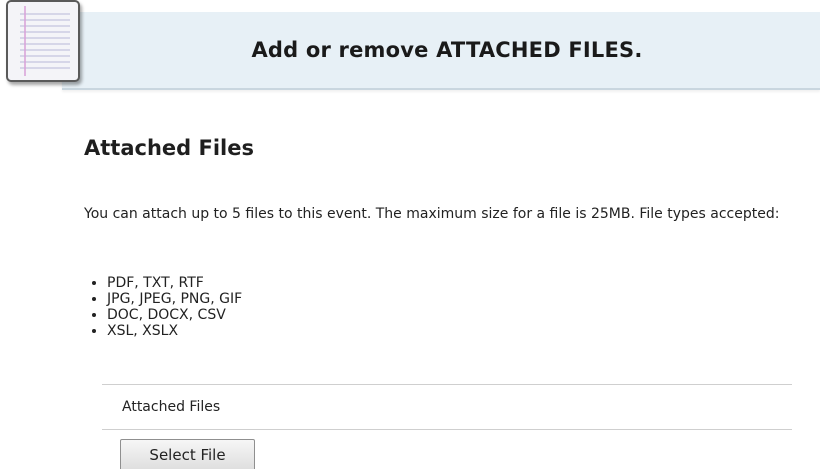 This screenshot has height=469, width=820. What do you see at coordinates (174, 331) in the screenshot?
I see `list-item: XSL, XSLX` at bounding box center [174, 331].